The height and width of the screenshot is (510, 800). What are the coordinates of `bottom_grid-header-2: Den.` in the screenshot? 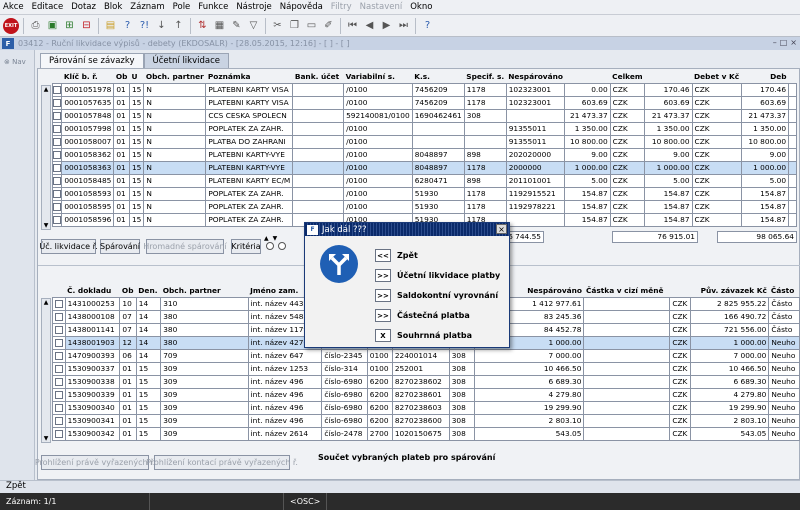 It's located at (148, 291).